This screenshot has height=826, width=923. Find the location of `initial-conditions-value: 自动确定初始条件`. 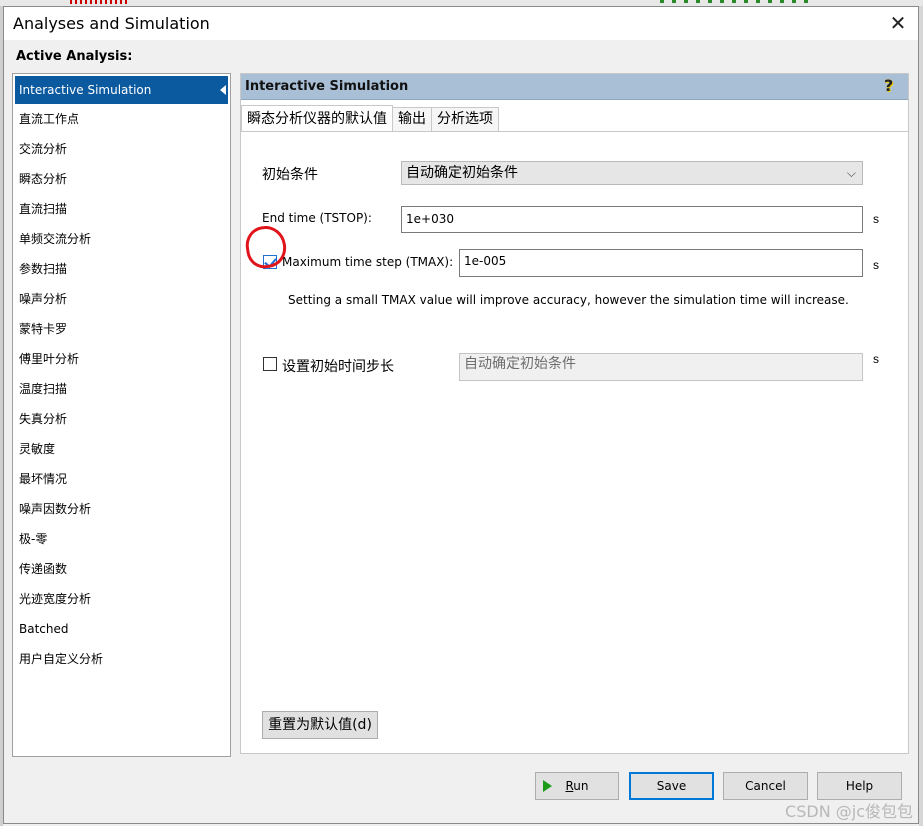

initial-conditions-value: 自动确定初始条件 is located at coordinates (462, 173).